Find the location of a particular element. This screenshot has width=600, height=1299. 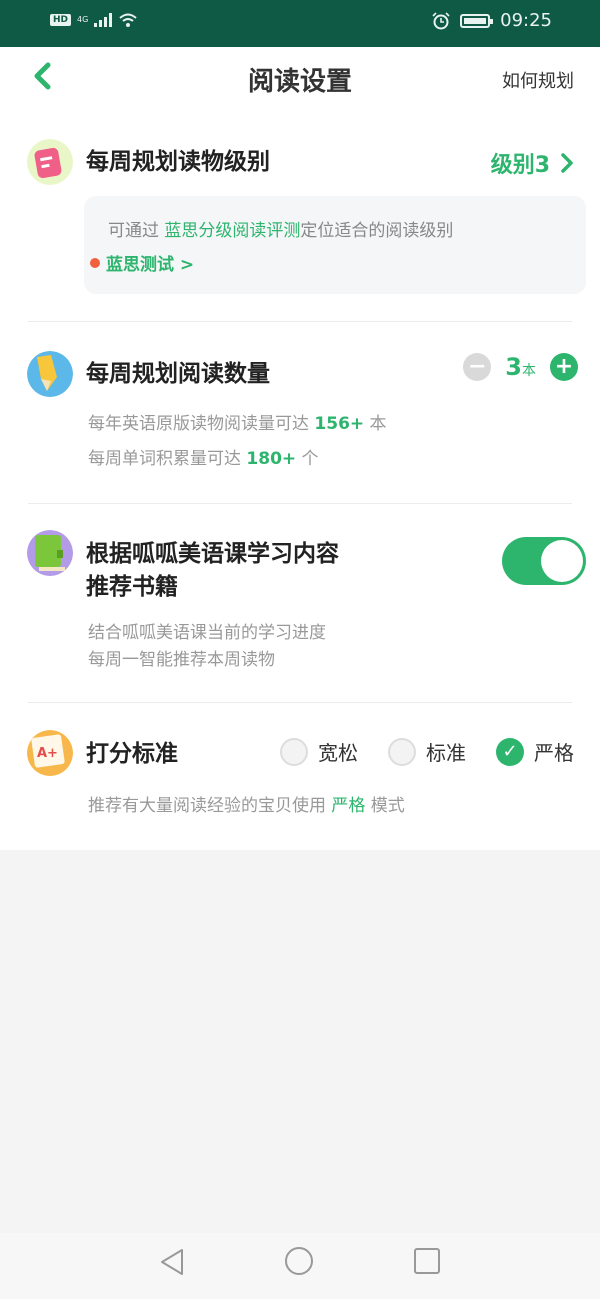

alarm-icon is located at coordinates (441, 20).